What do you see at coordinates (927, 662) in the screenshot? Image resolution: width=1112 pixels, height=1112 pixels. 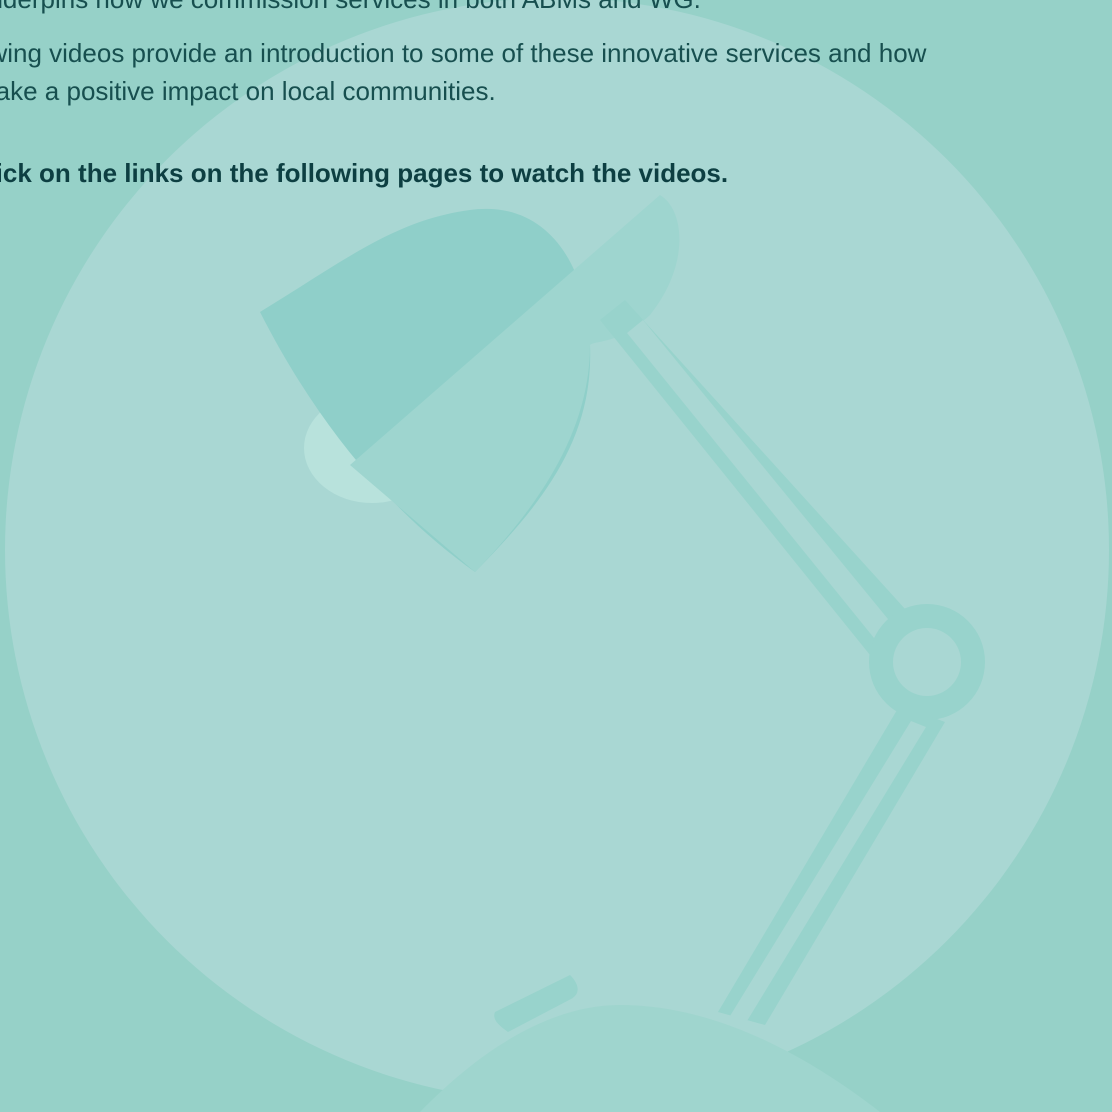 I see `lamp-joint-center` at bounding box center [927, 662].